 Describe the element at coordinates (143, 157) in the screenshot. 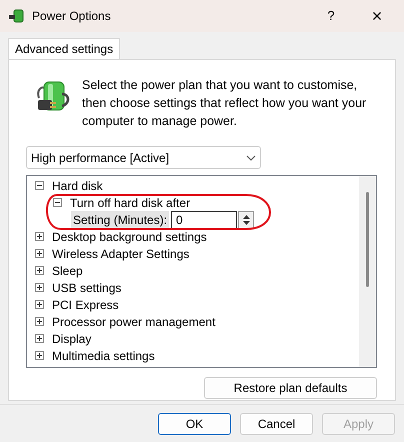

I see `plan-dropdown: High performance [Active]` at that location.